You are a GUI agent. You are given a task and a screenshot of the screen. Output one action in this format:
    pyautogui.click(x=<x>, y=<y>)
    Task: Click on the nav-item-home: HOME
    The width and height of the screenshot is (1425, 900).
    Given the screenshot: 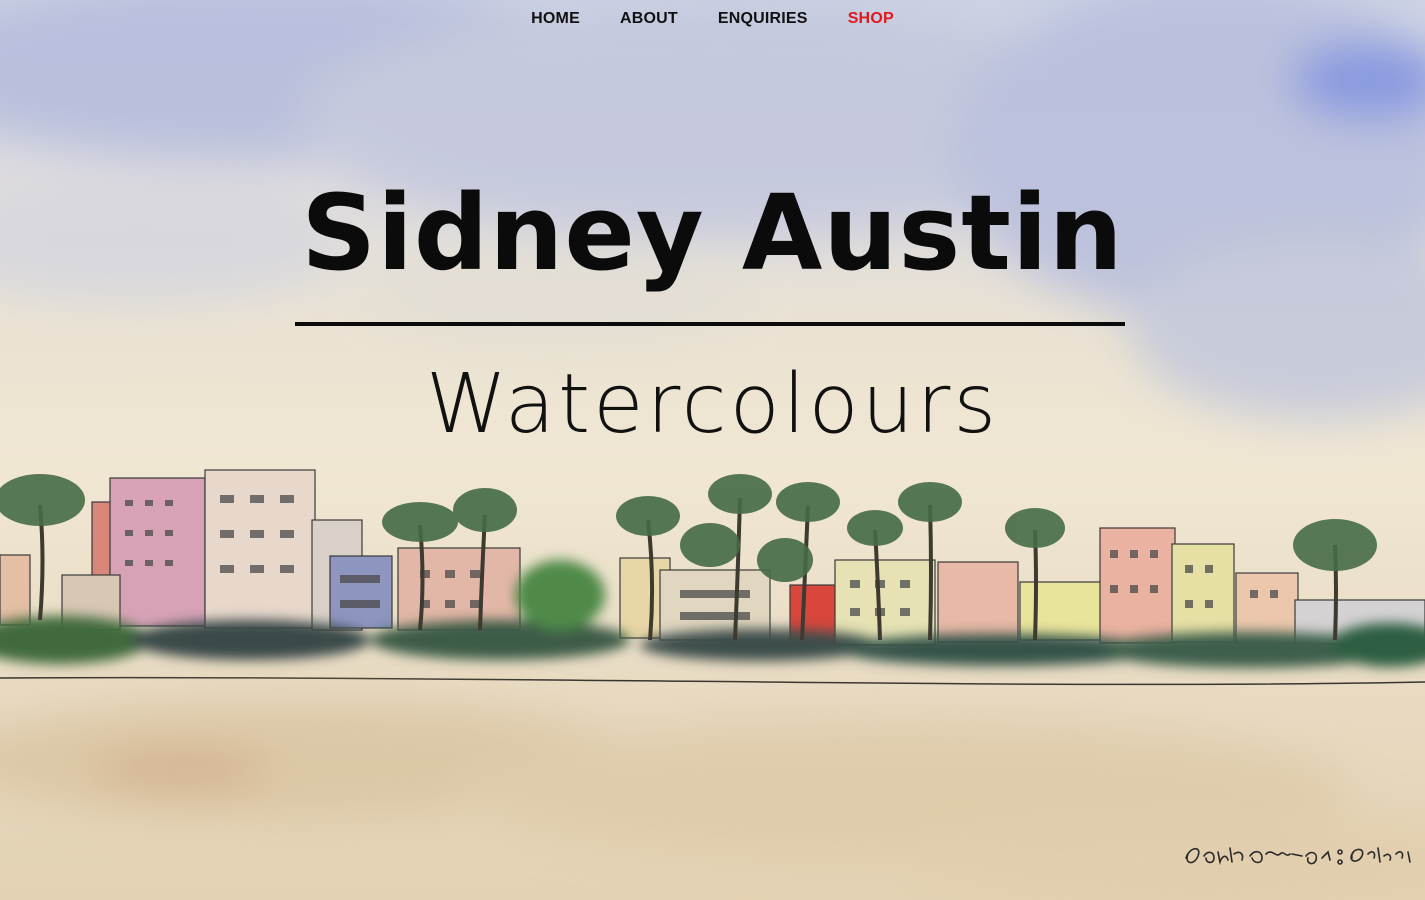 What is the action you would take?
    pyautogui.click(x=555, y=19)
    